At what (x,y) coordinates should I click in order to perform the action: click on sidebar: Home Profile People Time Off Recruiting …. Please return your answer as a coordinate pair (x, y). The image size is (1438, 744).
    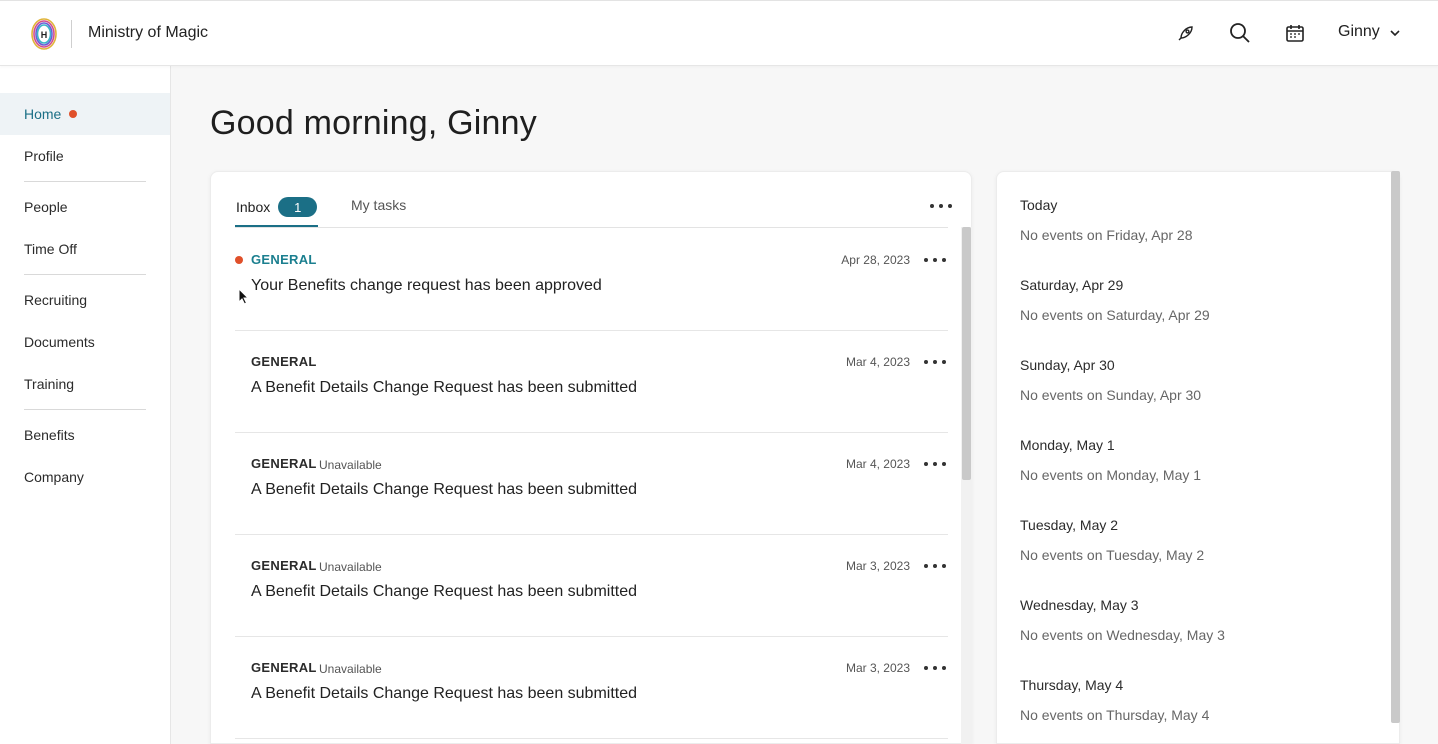
    Looking at the image, I should click on (85, 405).